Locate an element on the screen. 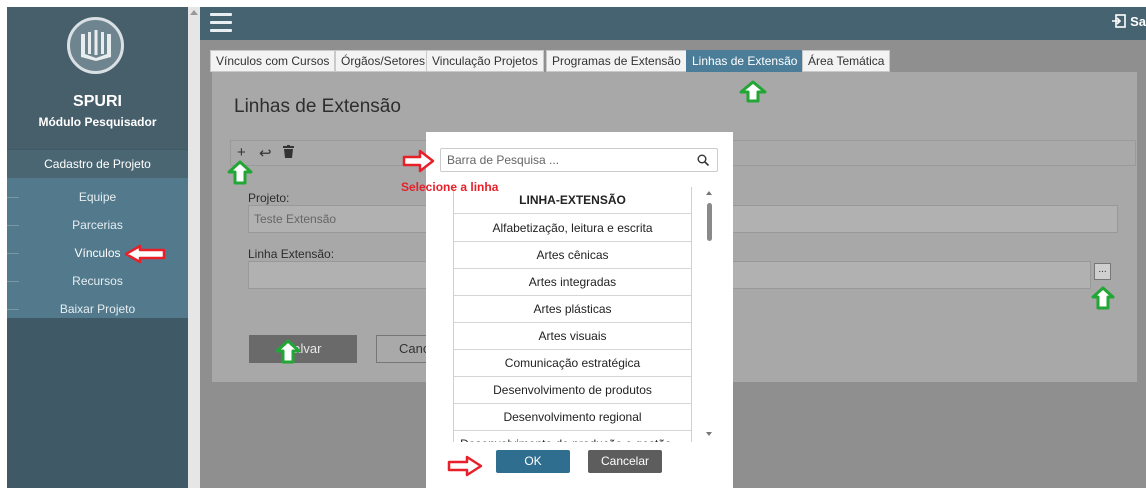 Image resolution: width=1146 pixels, height=488 pixels. sidebar-item-recursos: Recursos is located at coordinates (97, 281).